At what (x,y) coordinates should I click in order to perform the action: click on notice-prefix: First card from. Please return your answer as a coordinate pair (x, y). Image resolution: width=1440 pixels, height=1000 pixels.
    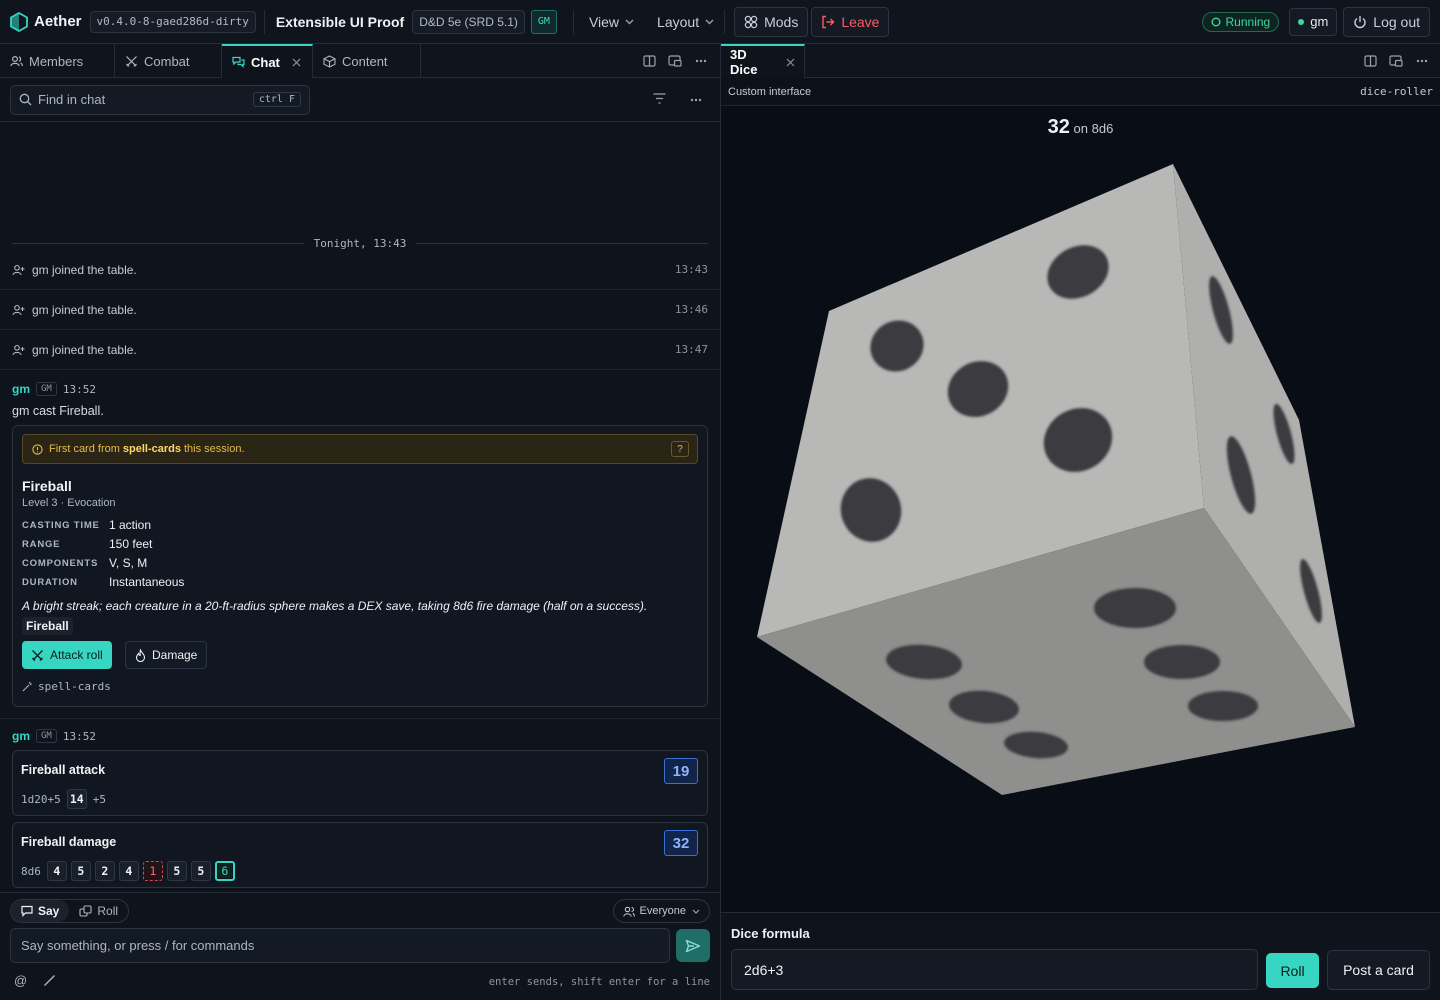
    Looking at the image, I should click on (84, 449).